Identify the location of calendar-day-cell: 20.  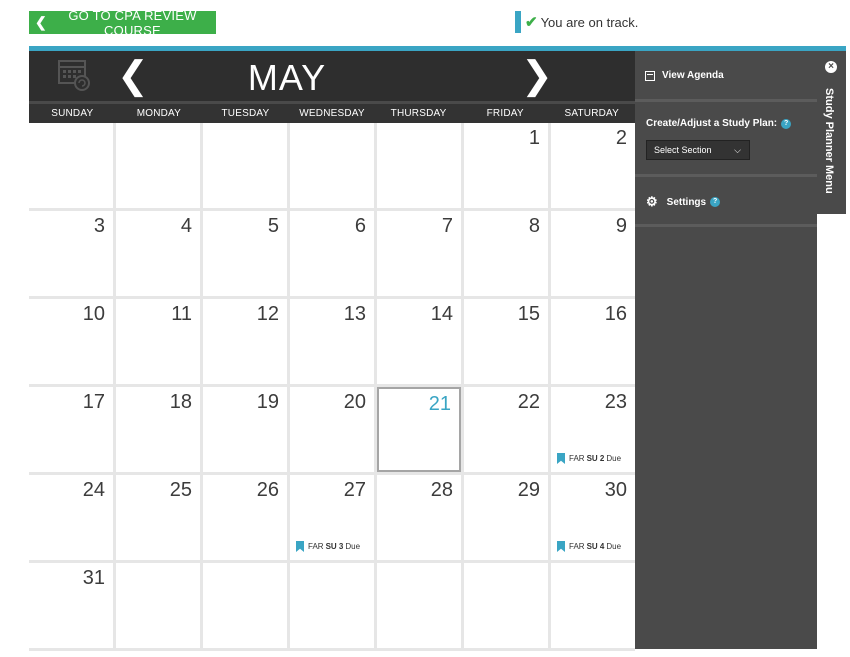
(332, 429).